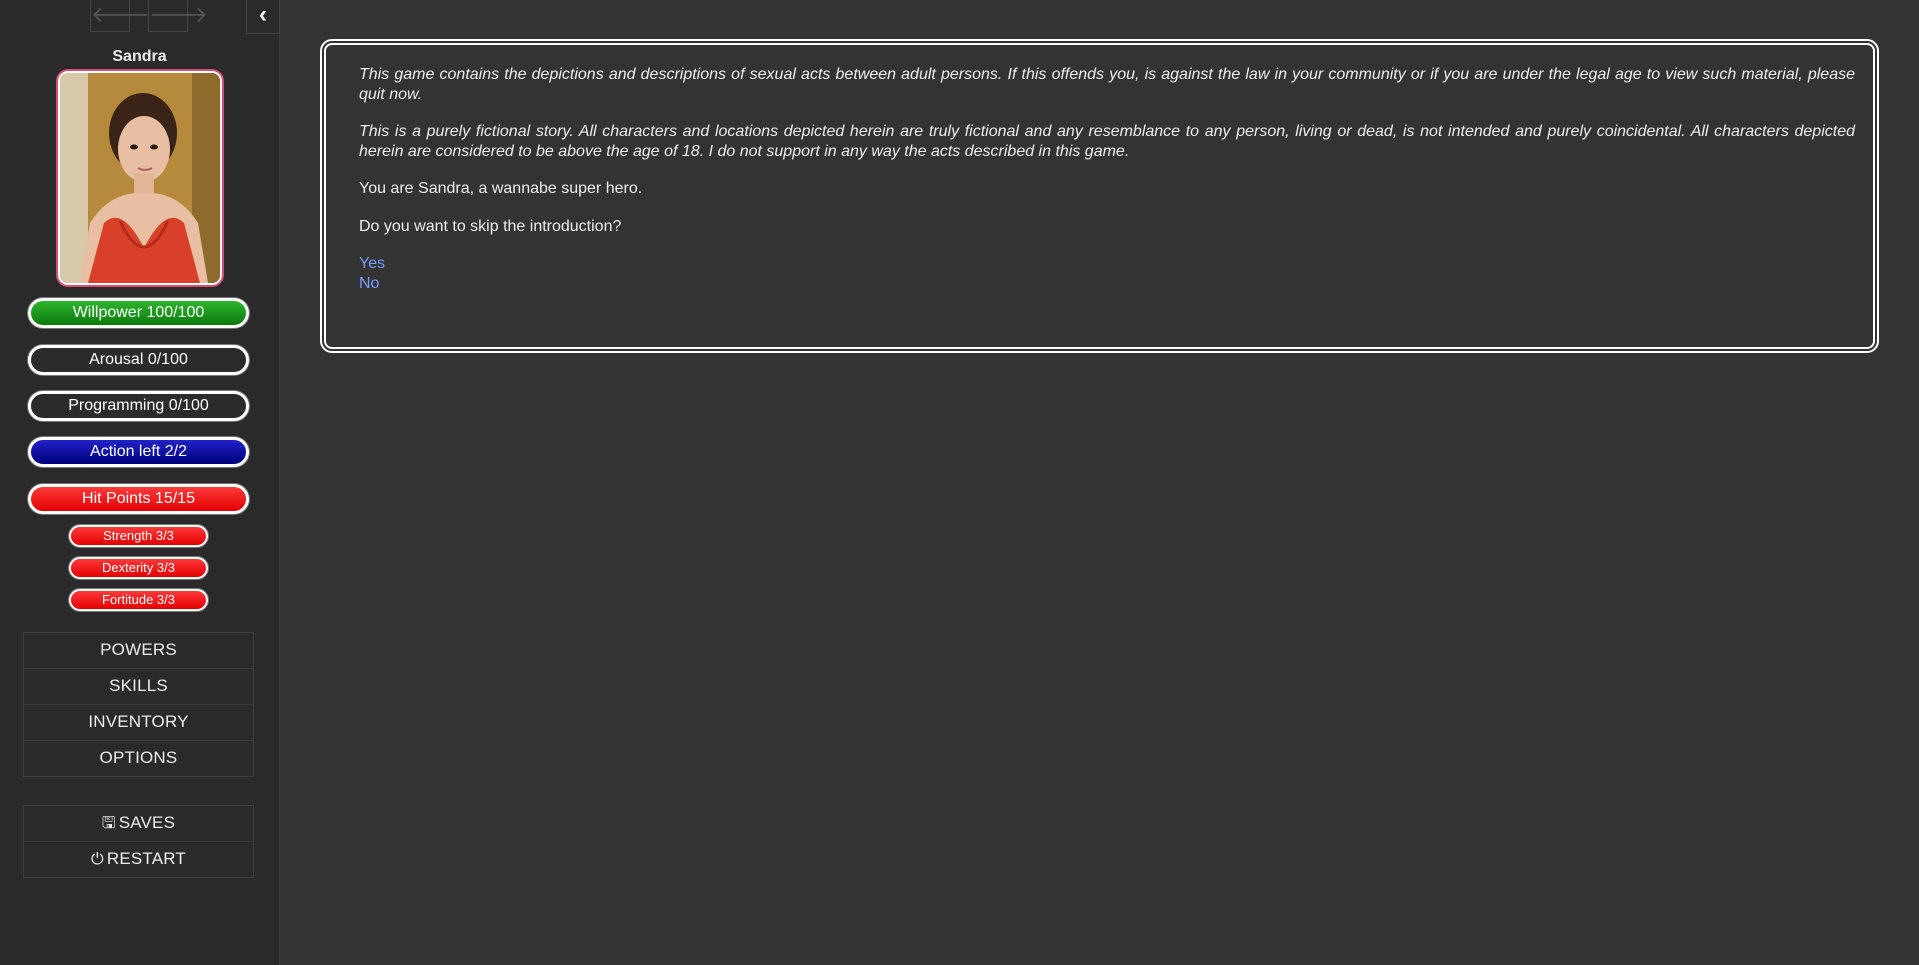 Image resolution: width=1919 pixels, height=965 pixels. What do you see at coordinates (147, 822) in the screenshot?
I see `saves-label: SAVES` at bounding box center [147, 822].